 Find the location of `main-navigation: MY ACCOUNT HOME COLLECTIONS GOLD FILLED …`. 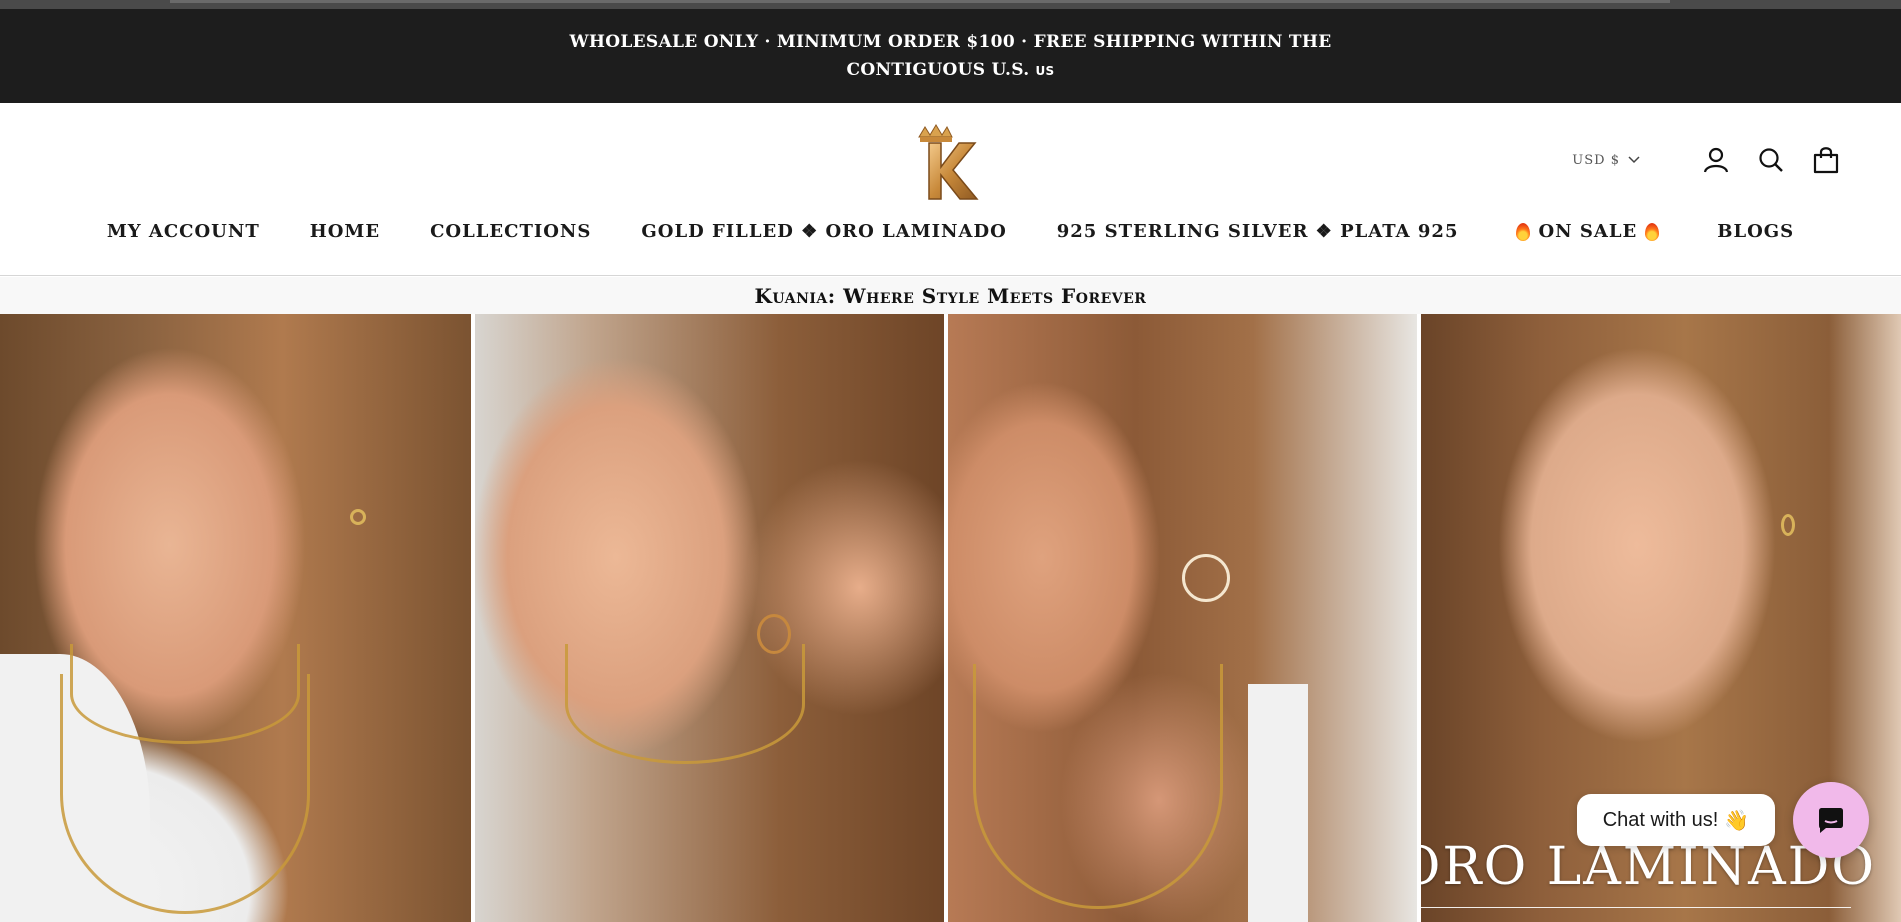

main-navigation: MY ACCOUNT HOME COLLECTIONS GOLD FILLED … is located at coordinates (950, 231).